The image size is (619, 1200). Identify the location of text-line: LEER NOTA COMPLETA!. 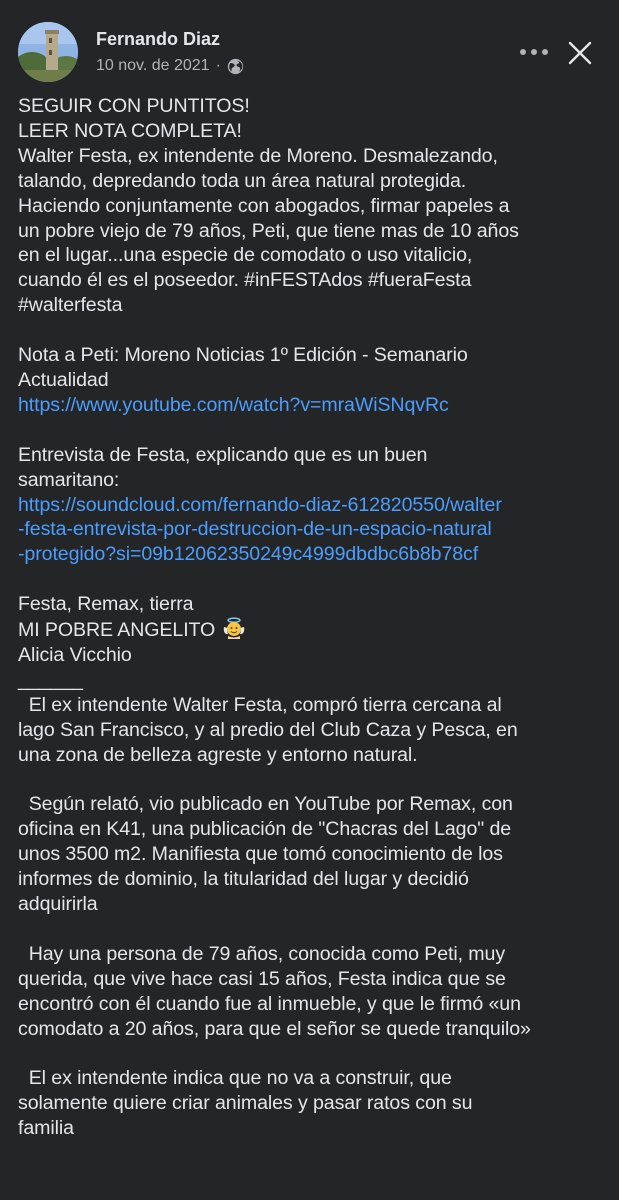
(130, 130).